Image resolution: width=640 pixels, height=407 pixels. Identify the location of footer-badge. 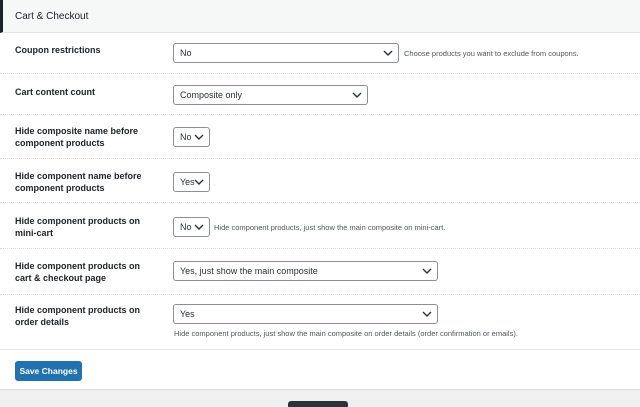
(318, 404).